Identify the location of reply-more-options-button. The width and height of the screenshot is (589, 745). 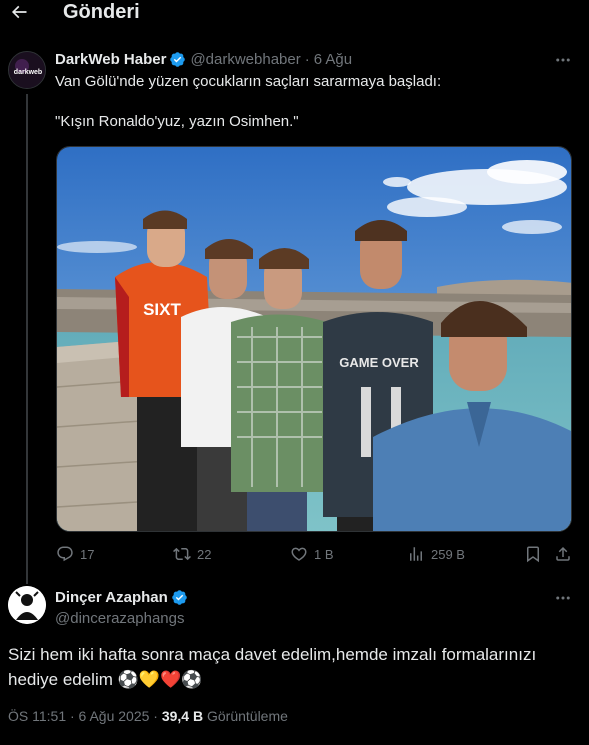
(563, 598).